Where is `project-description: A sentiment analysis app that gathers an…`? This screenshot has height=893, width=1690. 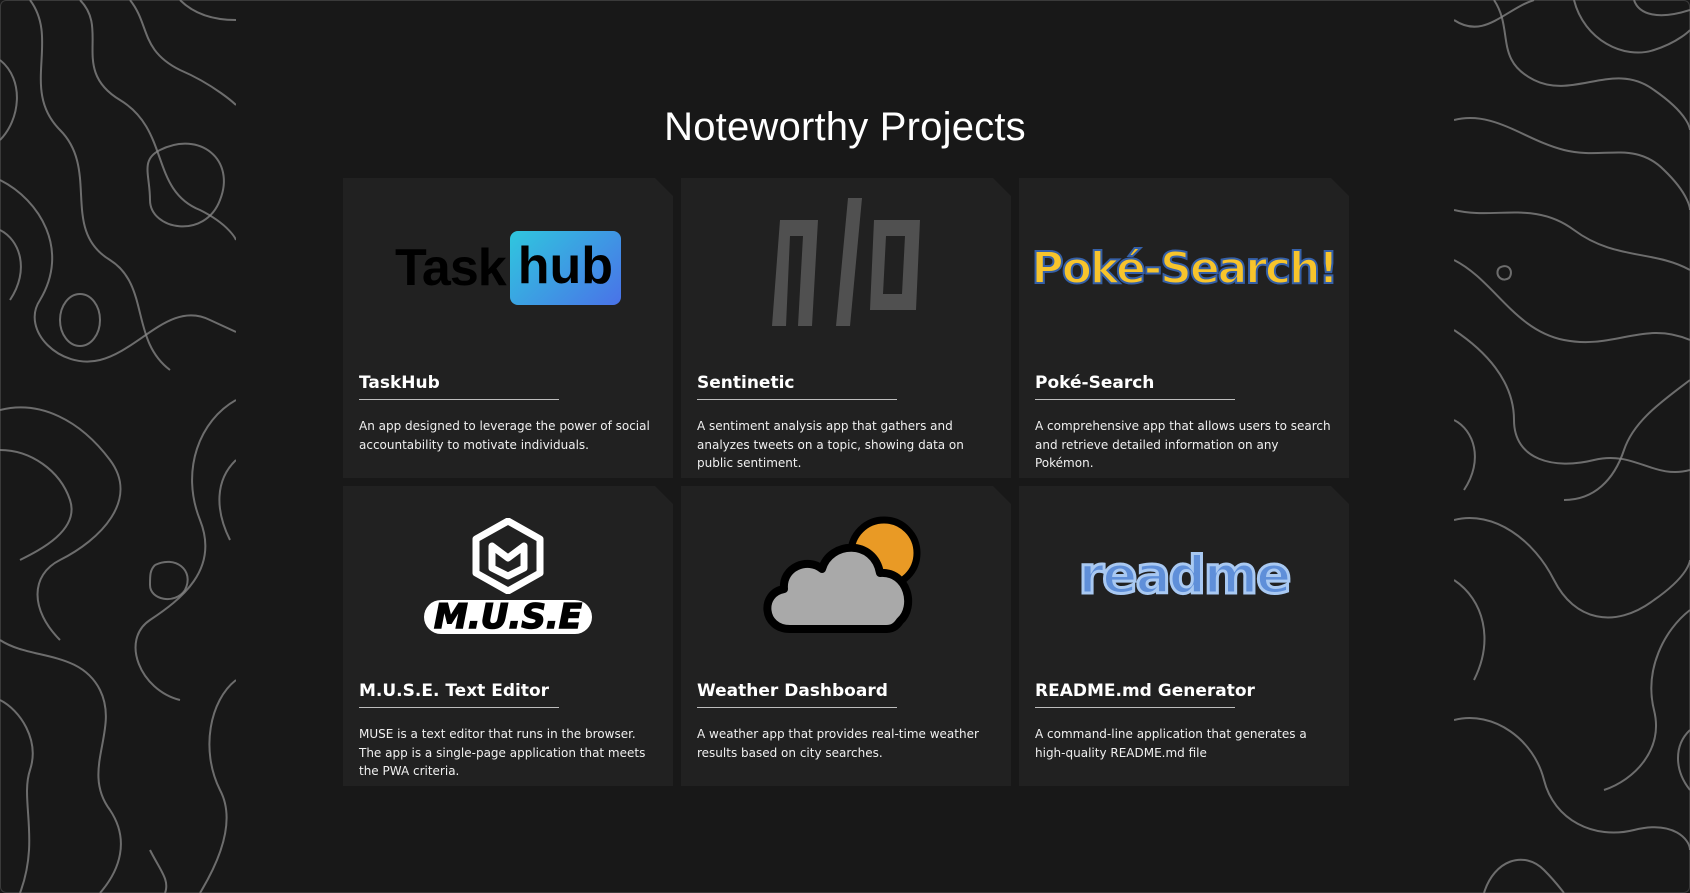 project-description: A sentiment analysis app that gathers an… is located at coordinates (830, 444).